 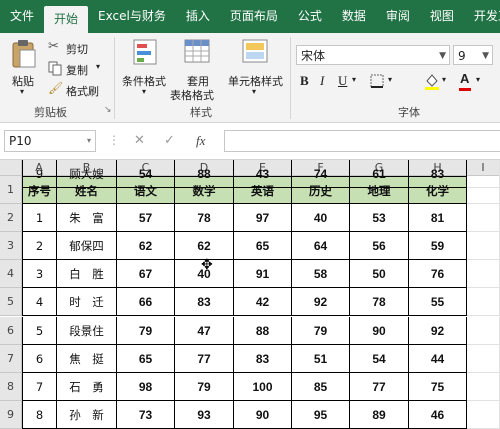 I want to click on table-cell: 91, so click(x=263, y=274).